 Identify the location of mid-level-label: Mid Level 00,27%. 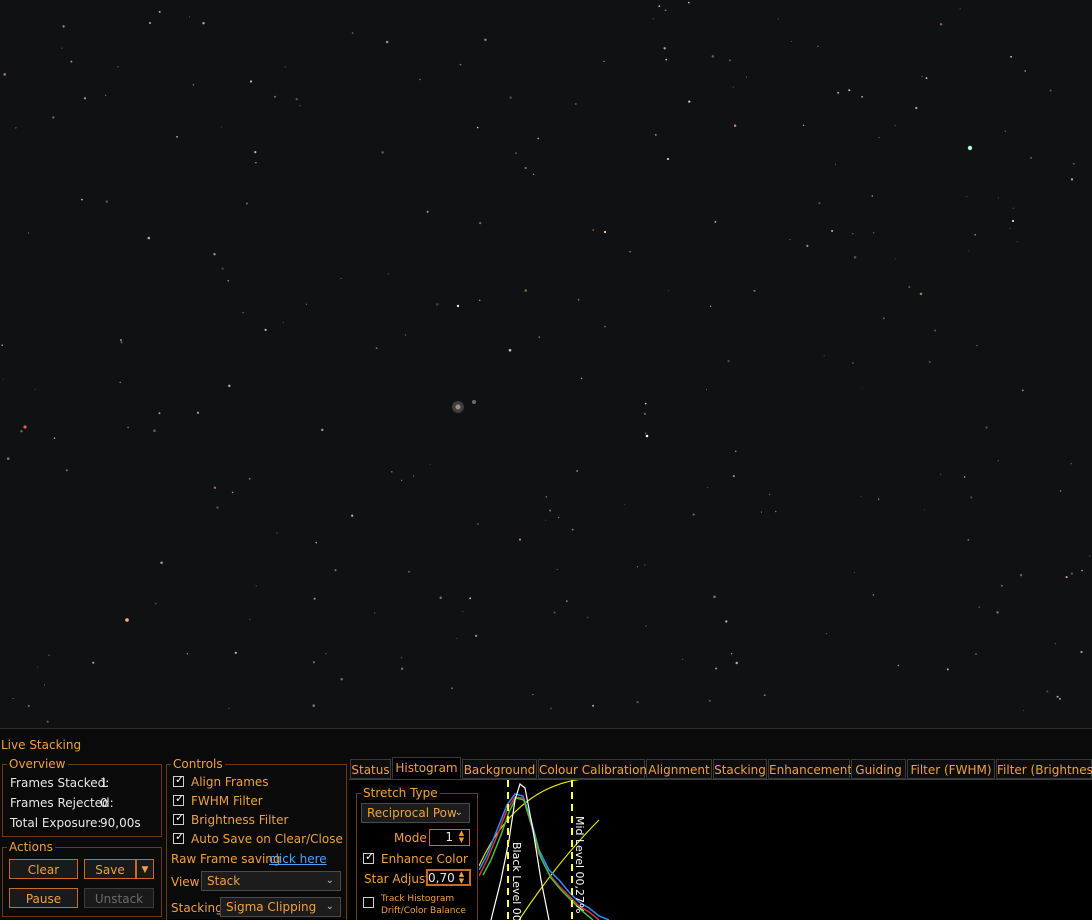
(579, 865).